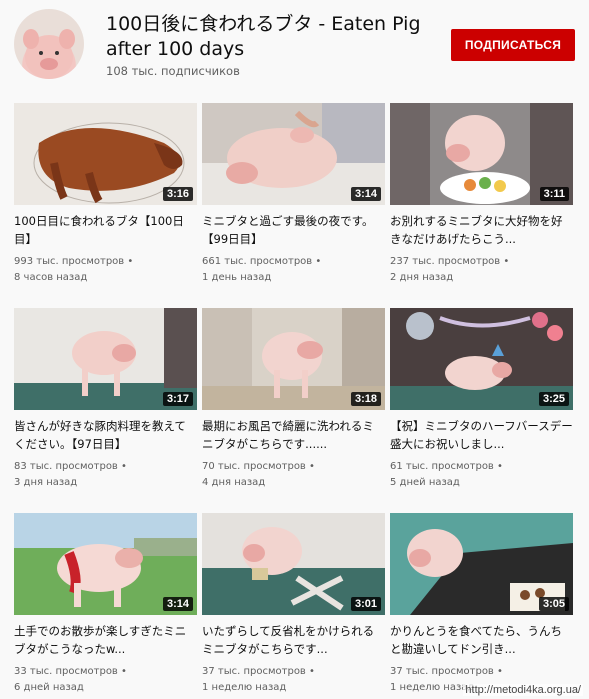 The width and height of the screenshot is (589, 699). I want to click on video-meta: 993 тыс. просмотров • 8 часов назад, so click(105, 270).